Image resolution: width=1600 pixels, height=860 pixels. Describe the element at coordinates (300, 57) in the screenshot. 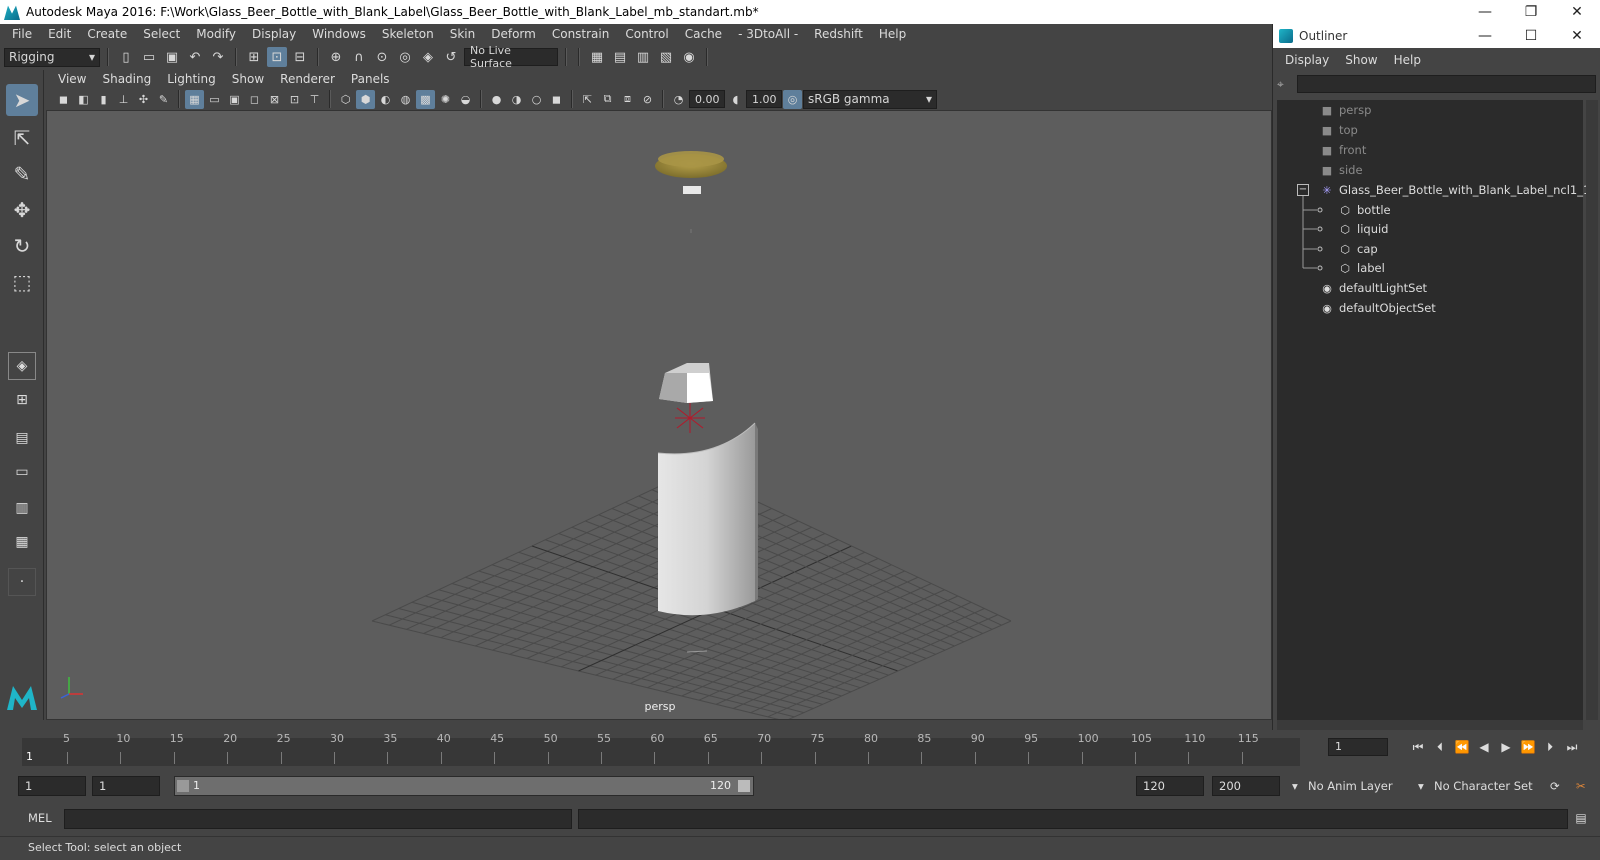

I see `select-component-icon: ⊟` at that location.